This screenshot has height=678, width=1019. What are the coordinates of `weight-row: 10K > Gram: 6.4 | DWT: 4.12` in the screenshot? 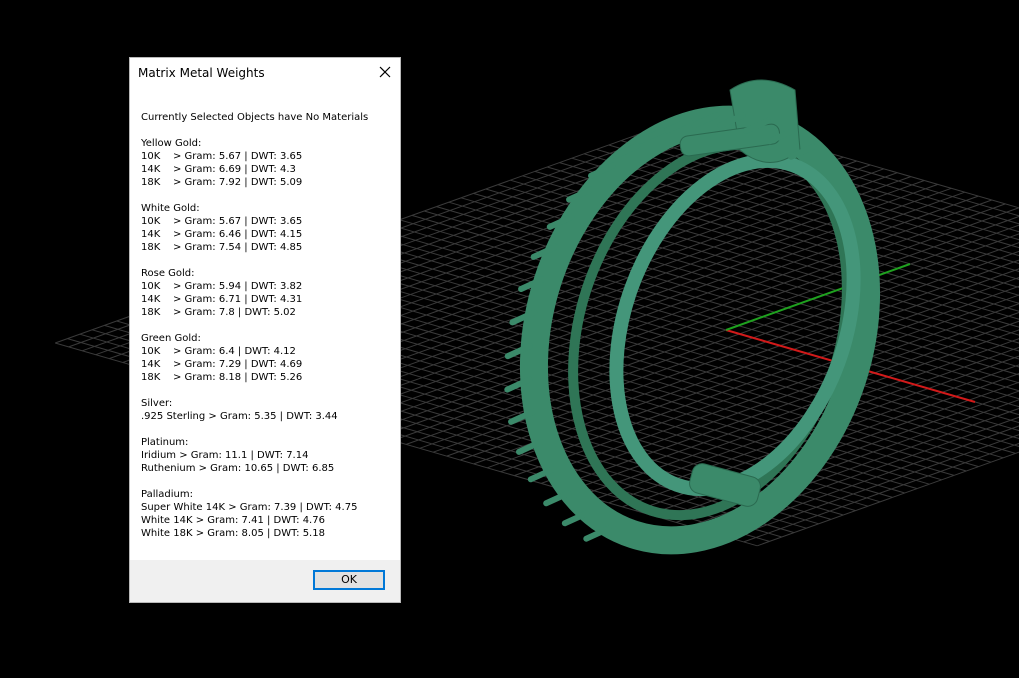 It's located at (268, 351).